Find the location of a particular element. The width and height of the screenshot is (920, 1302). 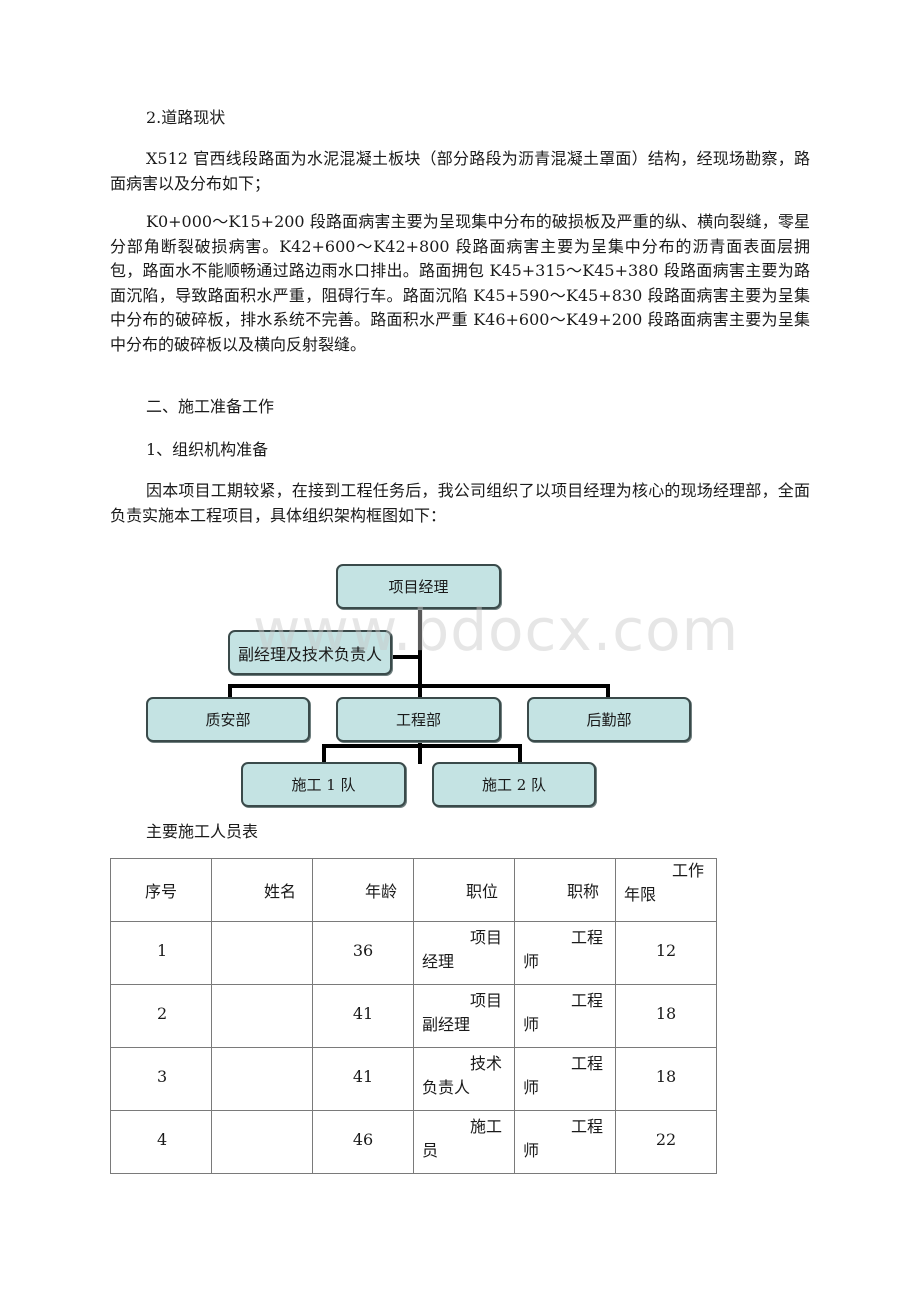

table-title: 主要施工人员表 is located at coordinates (202, 831).